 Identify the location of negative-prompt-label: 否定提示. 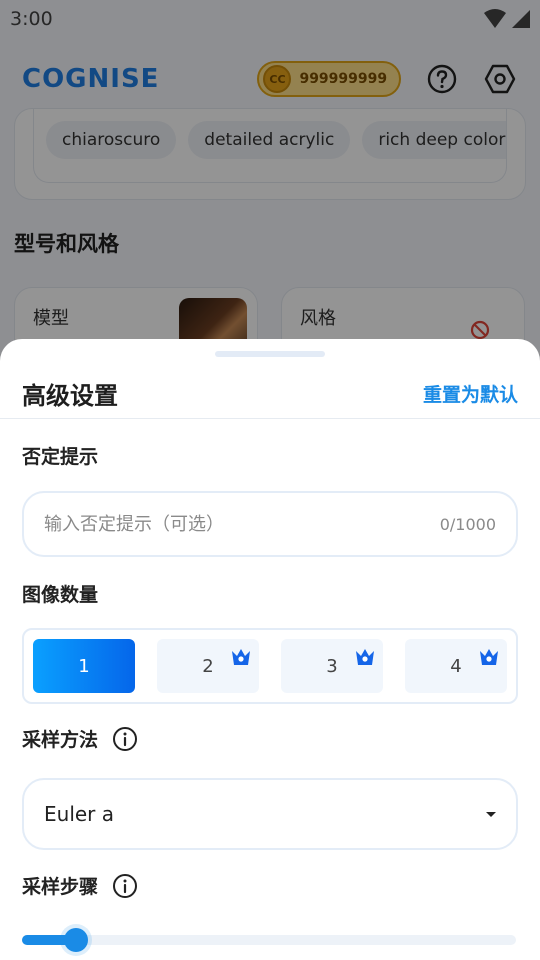
(60, 455).